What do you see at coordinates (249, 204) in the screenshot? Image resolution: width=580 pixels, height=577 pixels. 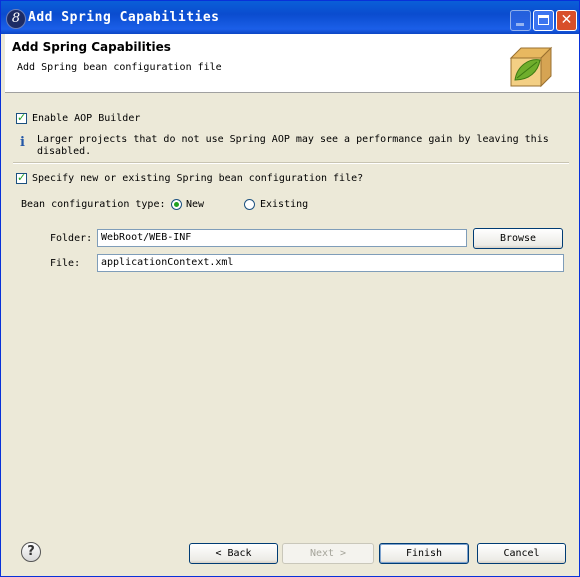 I see `radio-existing` at bounding box center [249, 204].